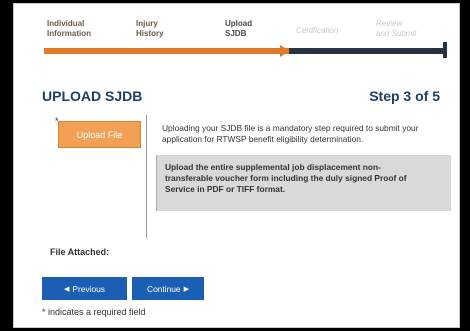 The height and width of the screenshot is (331, 470). What do you see at coordinates (150, 33) in the screenshot?
I see `step-label: History` at bounding box center [150, 33].